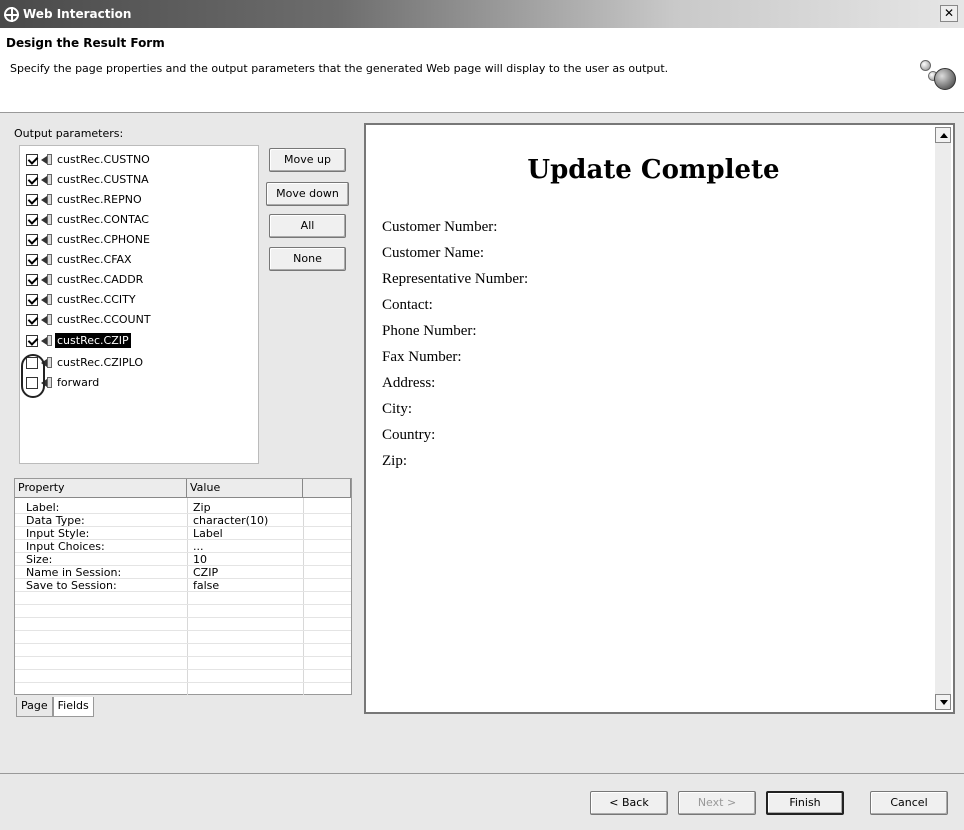  I want to click on preview-field-label: Fax Number:, so click(422, 357).